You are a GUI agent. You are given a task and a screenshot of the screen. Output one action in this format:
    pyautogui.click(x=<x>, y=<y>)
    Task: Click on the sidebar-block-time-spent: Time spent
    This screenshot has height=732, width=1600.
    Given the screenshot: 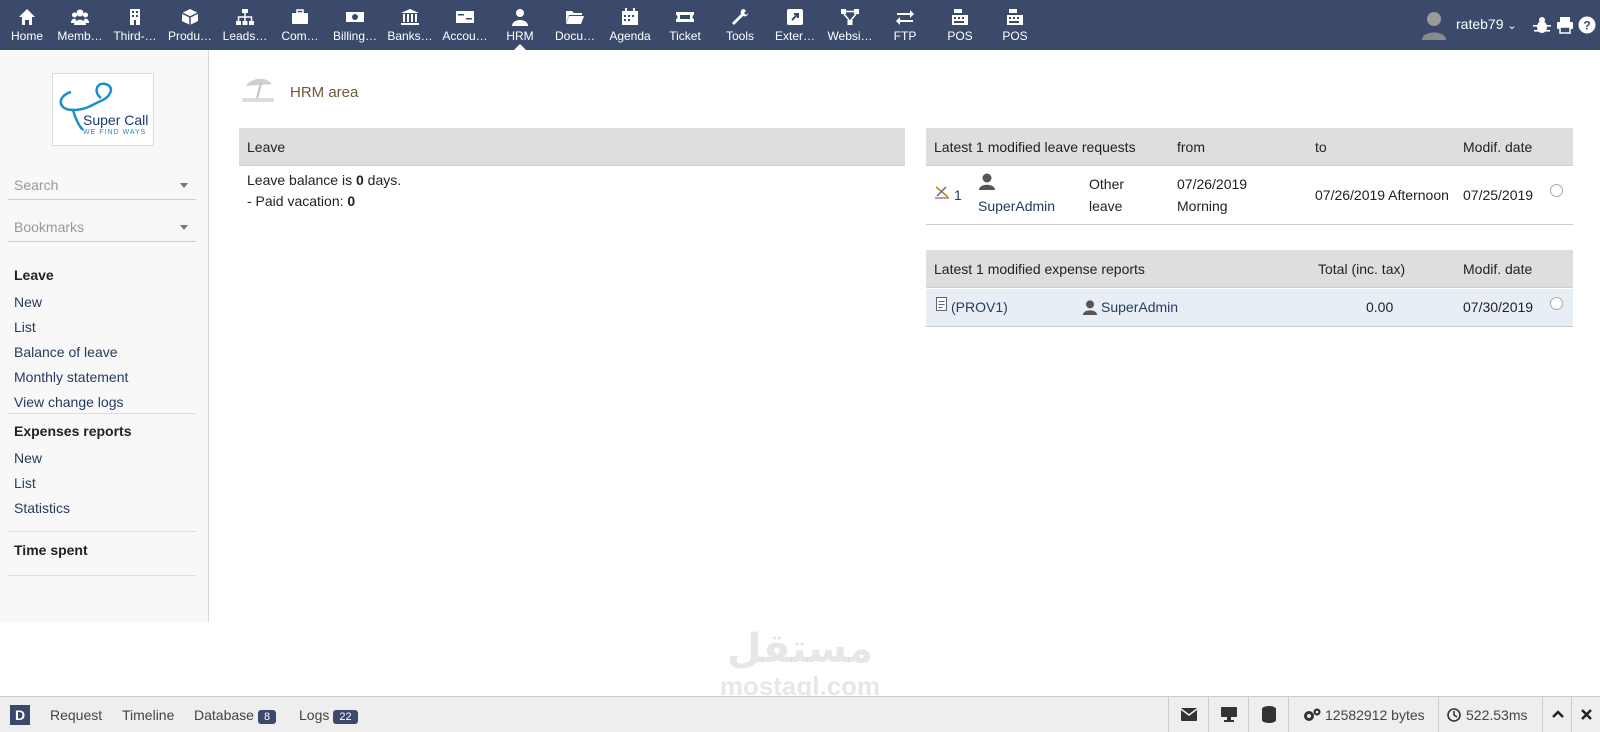 What is the action you would take?
    pyautogui.click(x=102, y=555)
    